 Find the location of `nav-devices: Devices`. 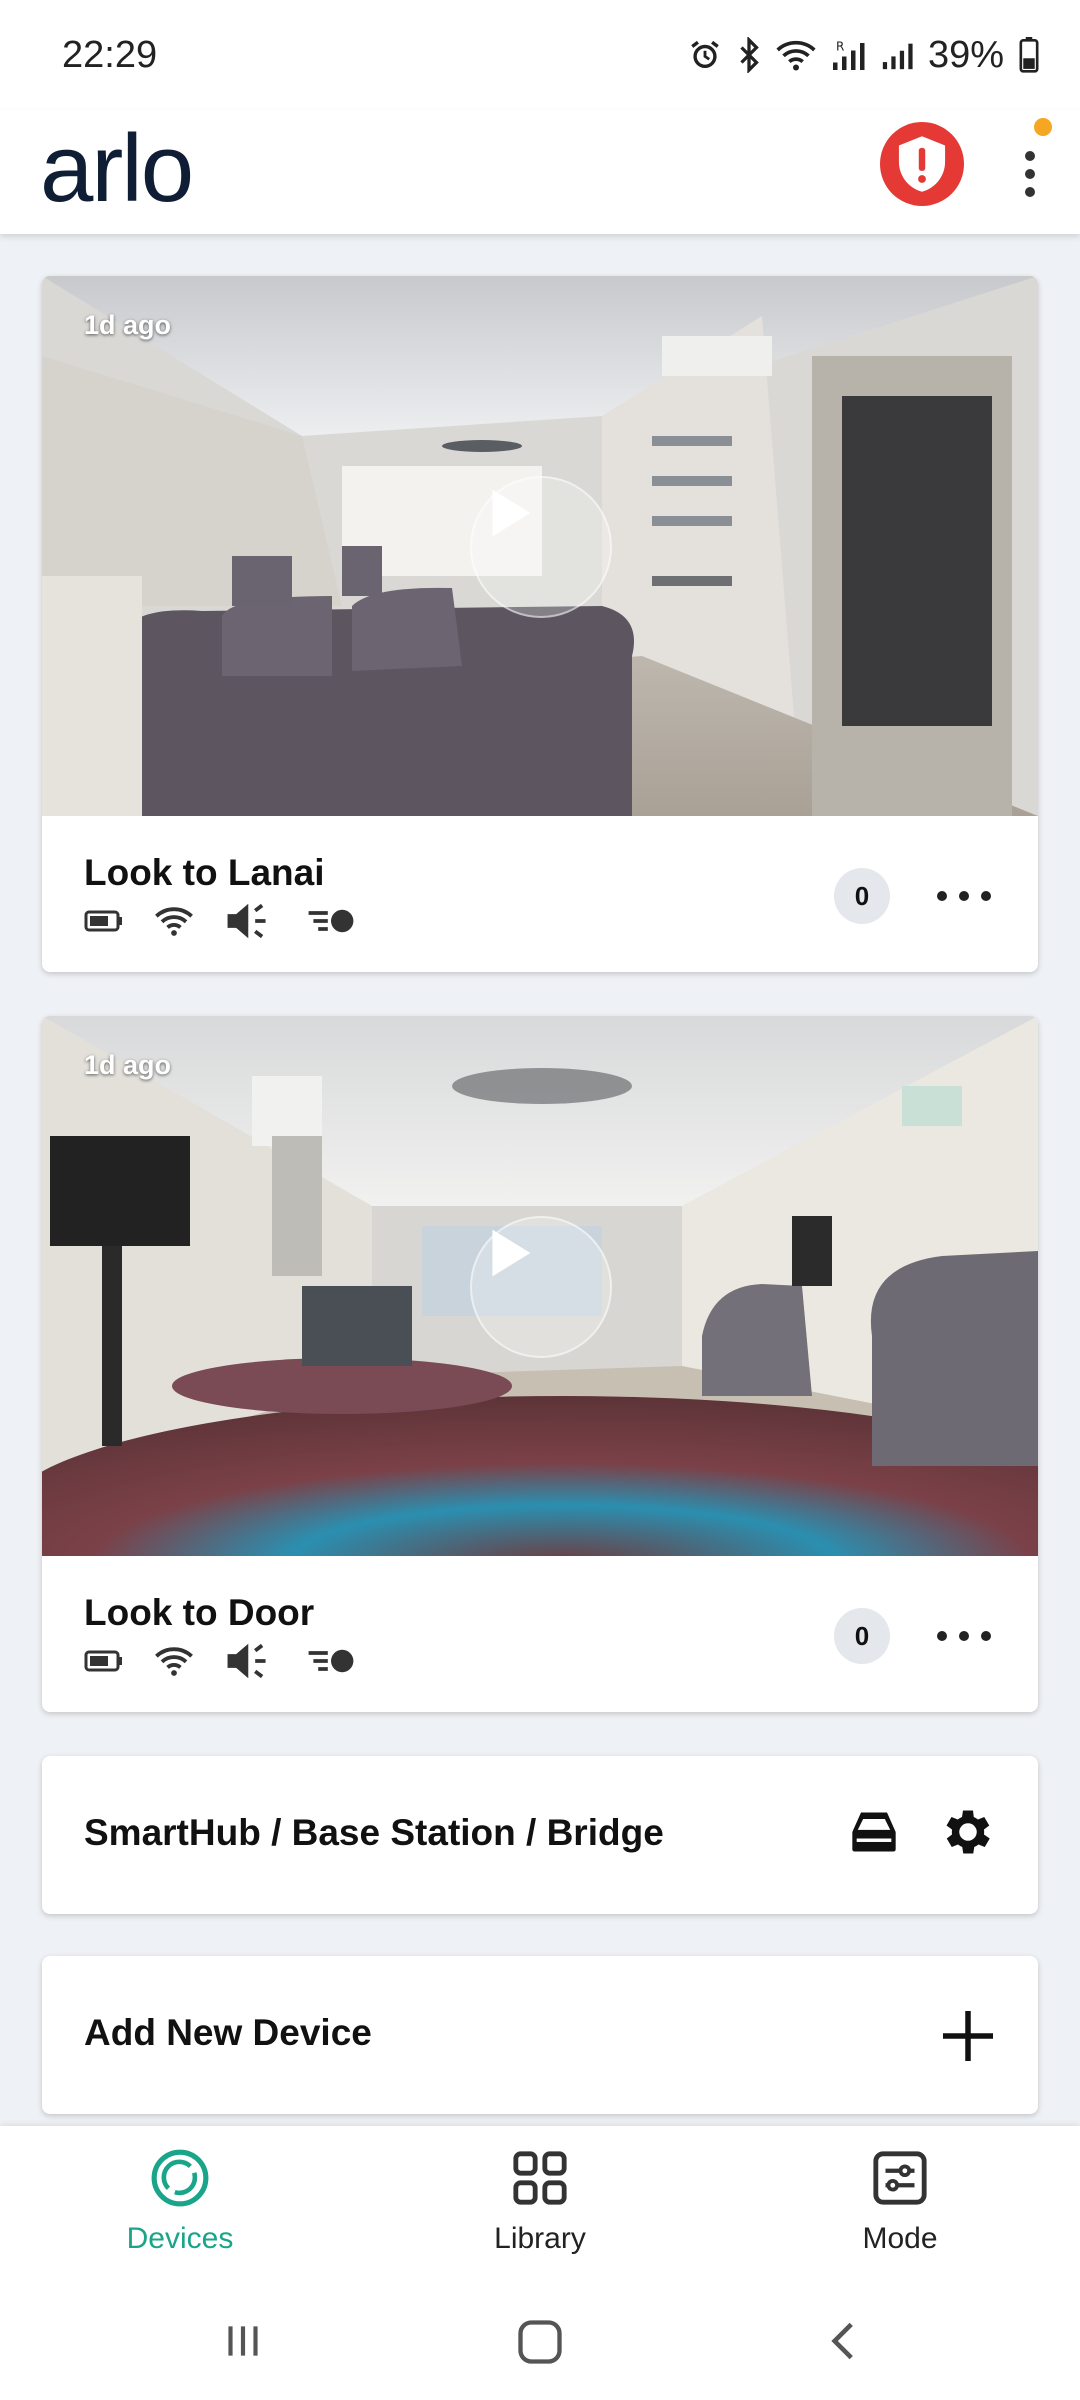

nav-devices: Devices is located at coordinates (180, 2200).